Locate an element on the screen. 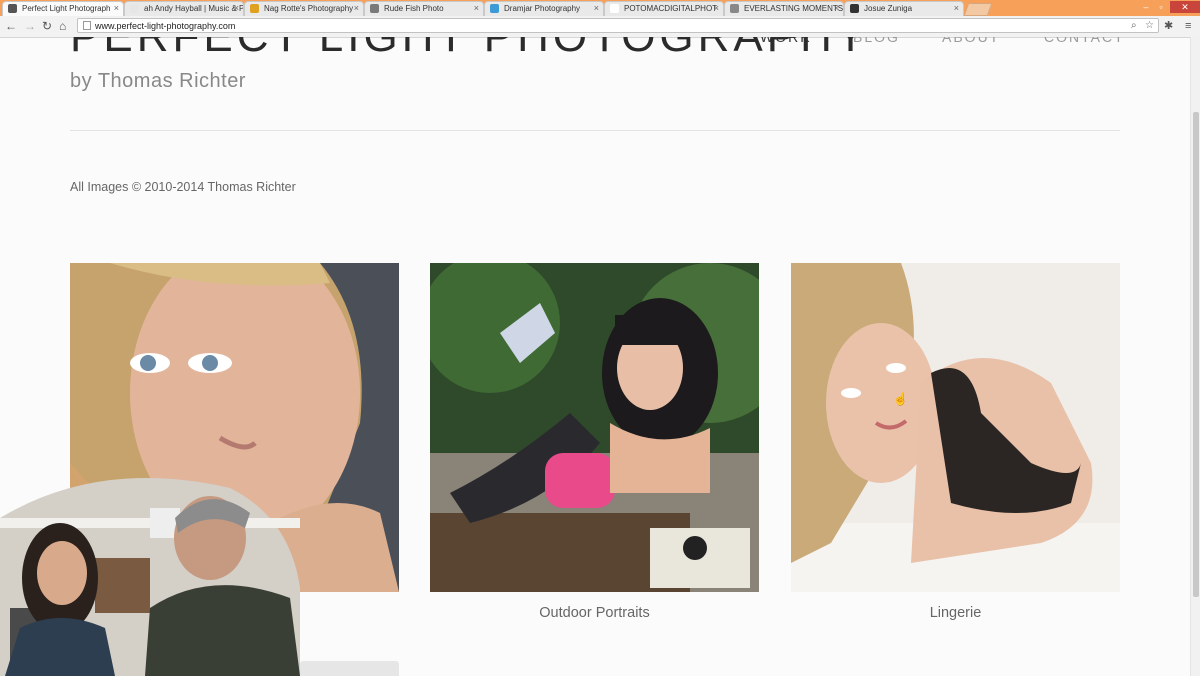 The image size is (1200, 676). tab-title: Nag Rotte's Photography is located at coordinates (309, 8).